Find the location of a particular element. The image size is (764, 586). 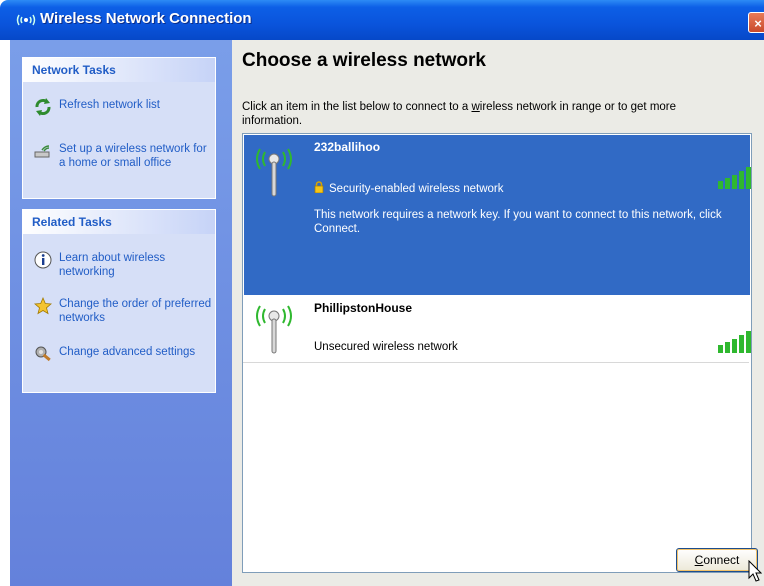

related-tasks-header: Related Tasks is located at coordinates (119, 222).